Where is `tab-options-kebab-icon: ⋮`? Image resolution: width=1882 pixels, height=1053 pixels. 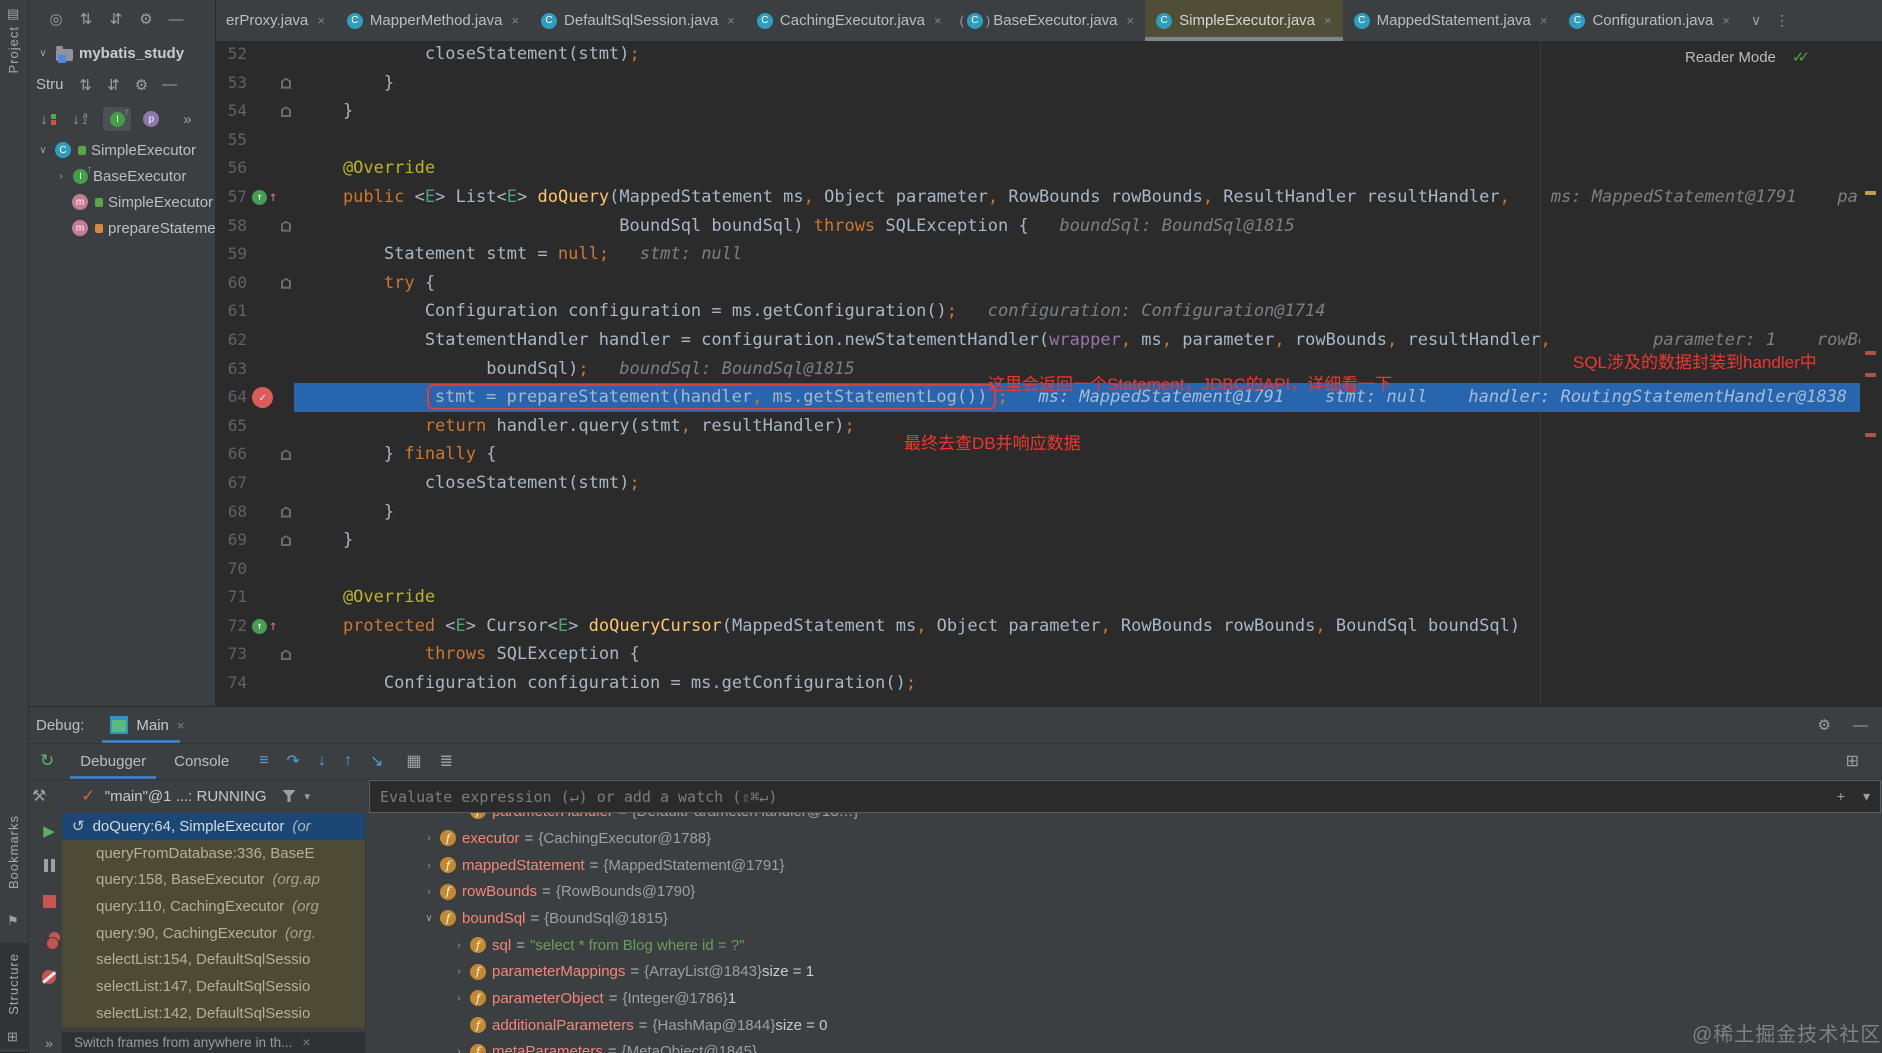
tab-options-kebab-icon: ⋮ is located at coordinates (1782, 20).